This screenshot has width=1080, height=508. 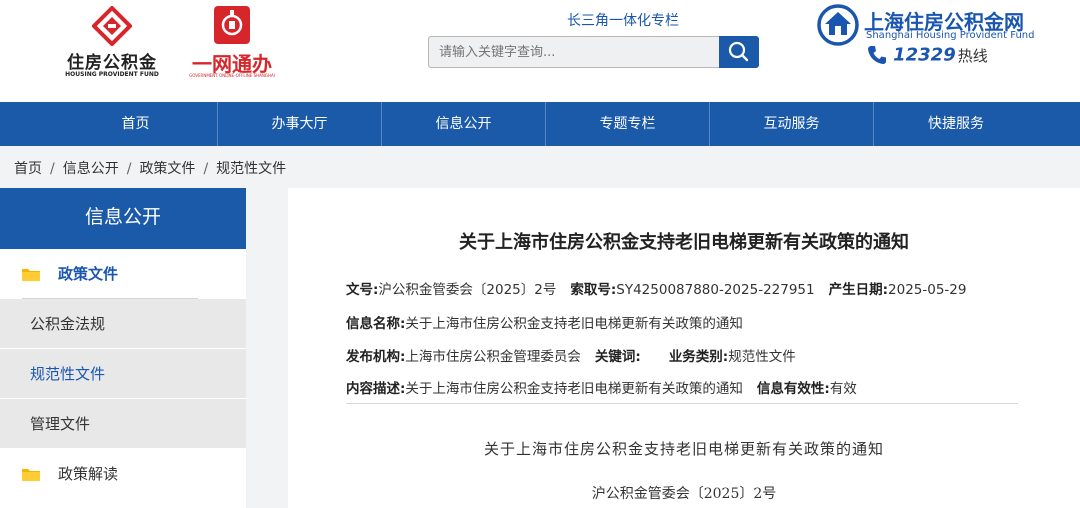 What do you see at coordinates (924, 55) in the screenshot?
I see `hotline-number: 12329` at bounding box center [924, 55].